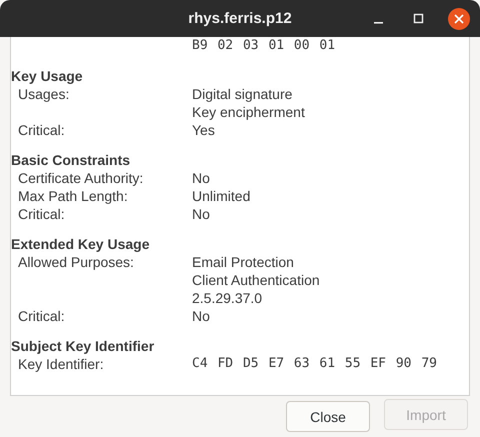  Describe the element at coordinates (243, 94) in the screenshot. I see `field-value: Digital signature` at that location.